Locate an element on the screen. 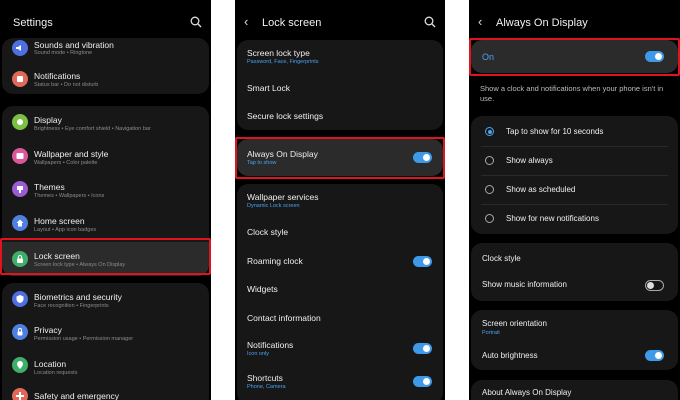  about-aod-item: About Always On Display is located at coordinates (574, 390).